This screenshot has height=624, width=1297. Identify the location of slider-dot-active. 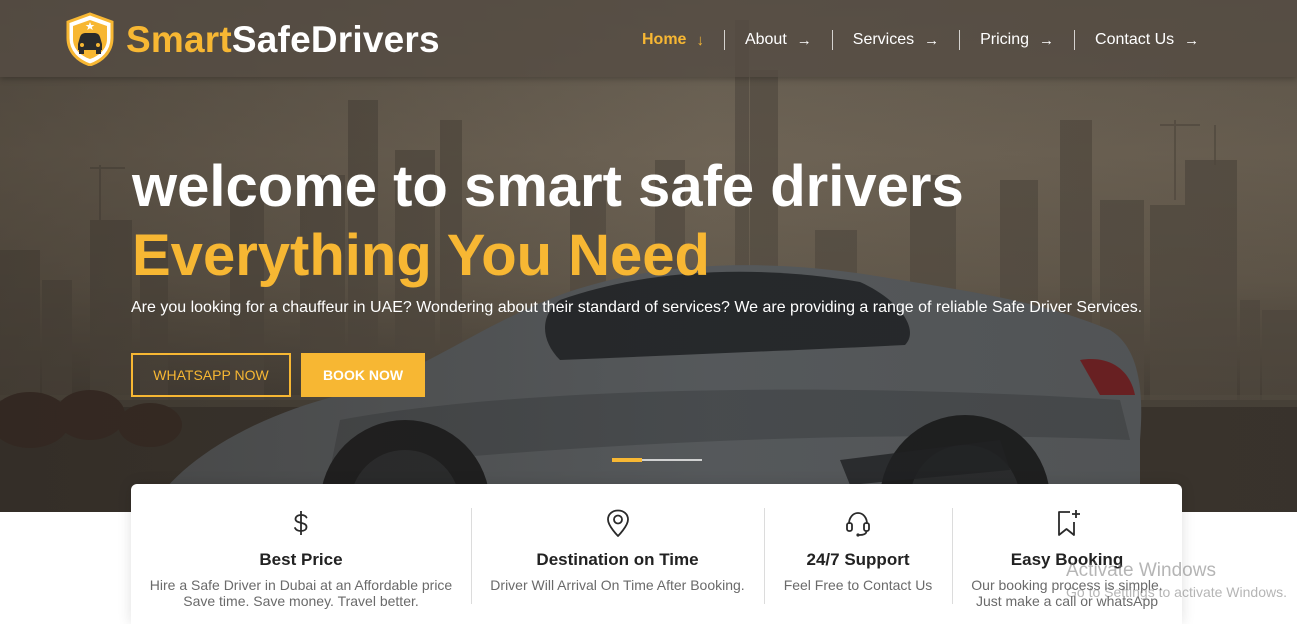
(627, 460).